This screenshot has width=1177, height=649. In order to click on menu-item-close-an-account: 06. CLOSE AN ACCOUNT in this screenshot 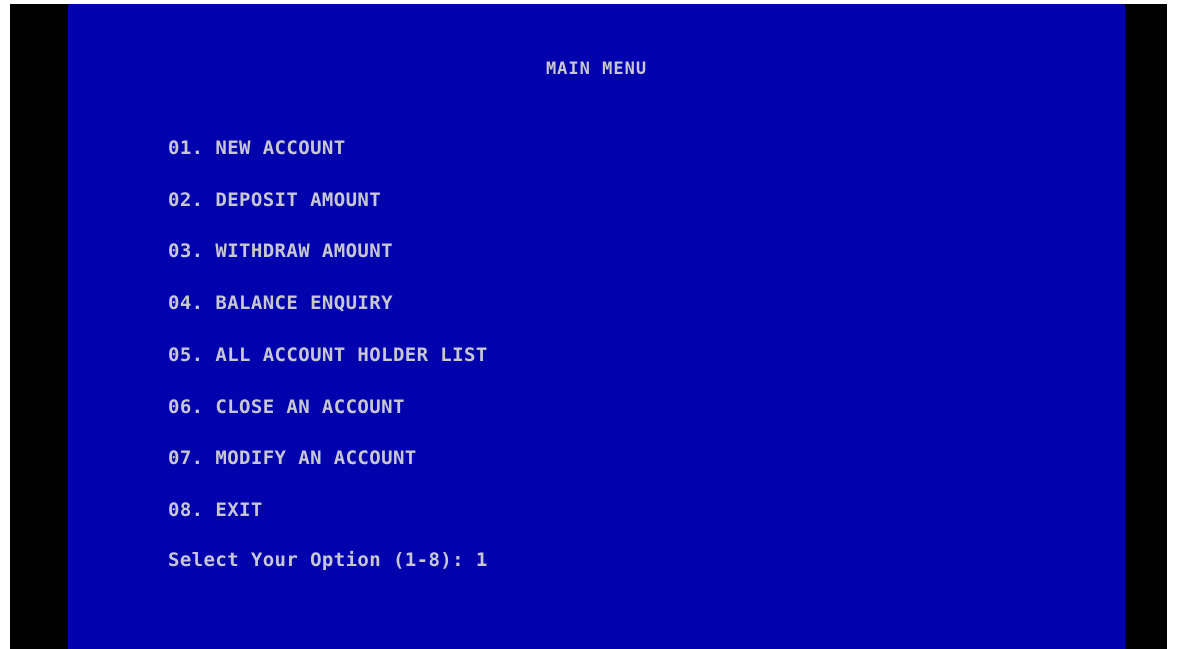, I will do `click(286, 407)`.